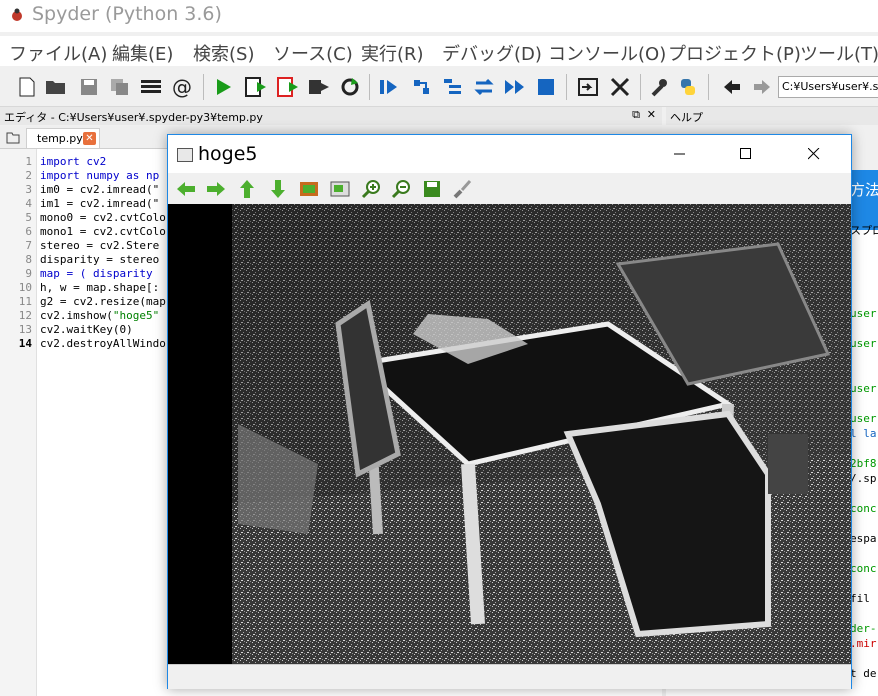  What do you see at coordinates (839, 53) in the screenshot?
I see `menu-tools: ツール(T)` at bounding box center [839, 53].